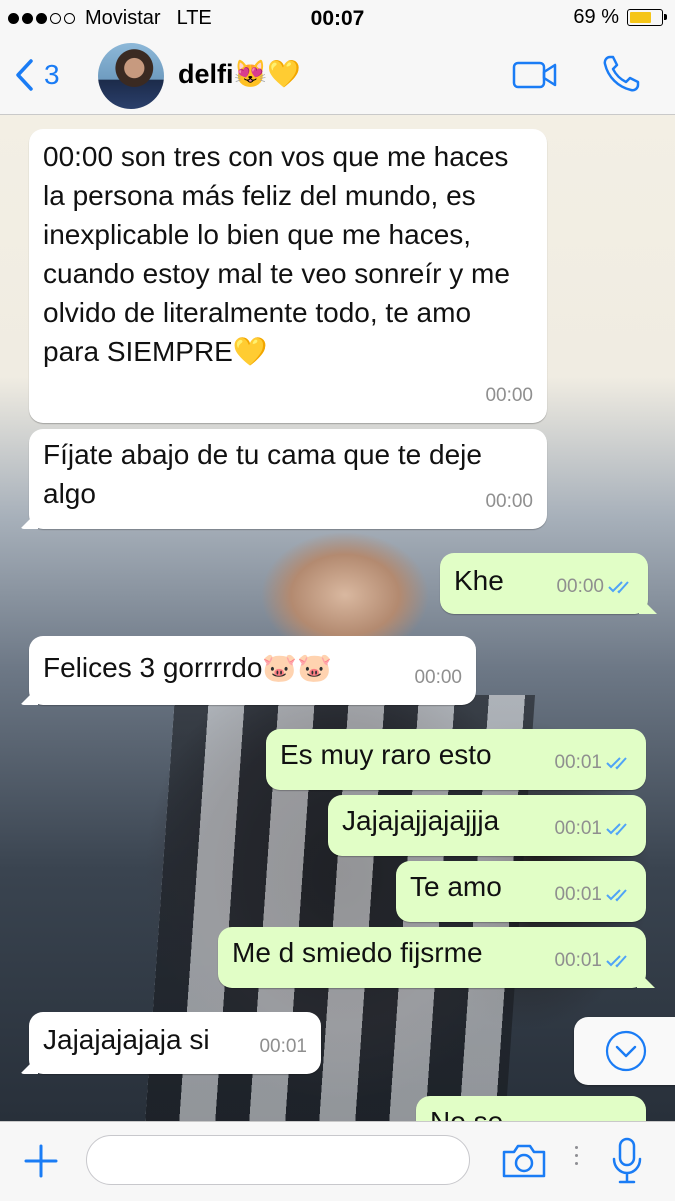 The height and width of the screenshot is (1201, 675). Describe the element at coordinates (188, 667) in the screenshot. I see `message-text: Felices 3 gorrrrdo🐷🐷` at that location.